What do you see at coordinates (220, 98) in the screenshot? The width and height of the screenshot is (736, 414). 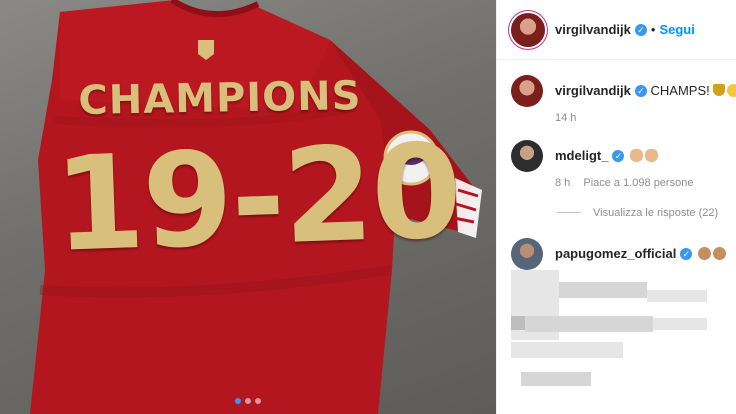 I see `jersey-champions-text: CHAMPIONS` at bounding box center [220, 98].